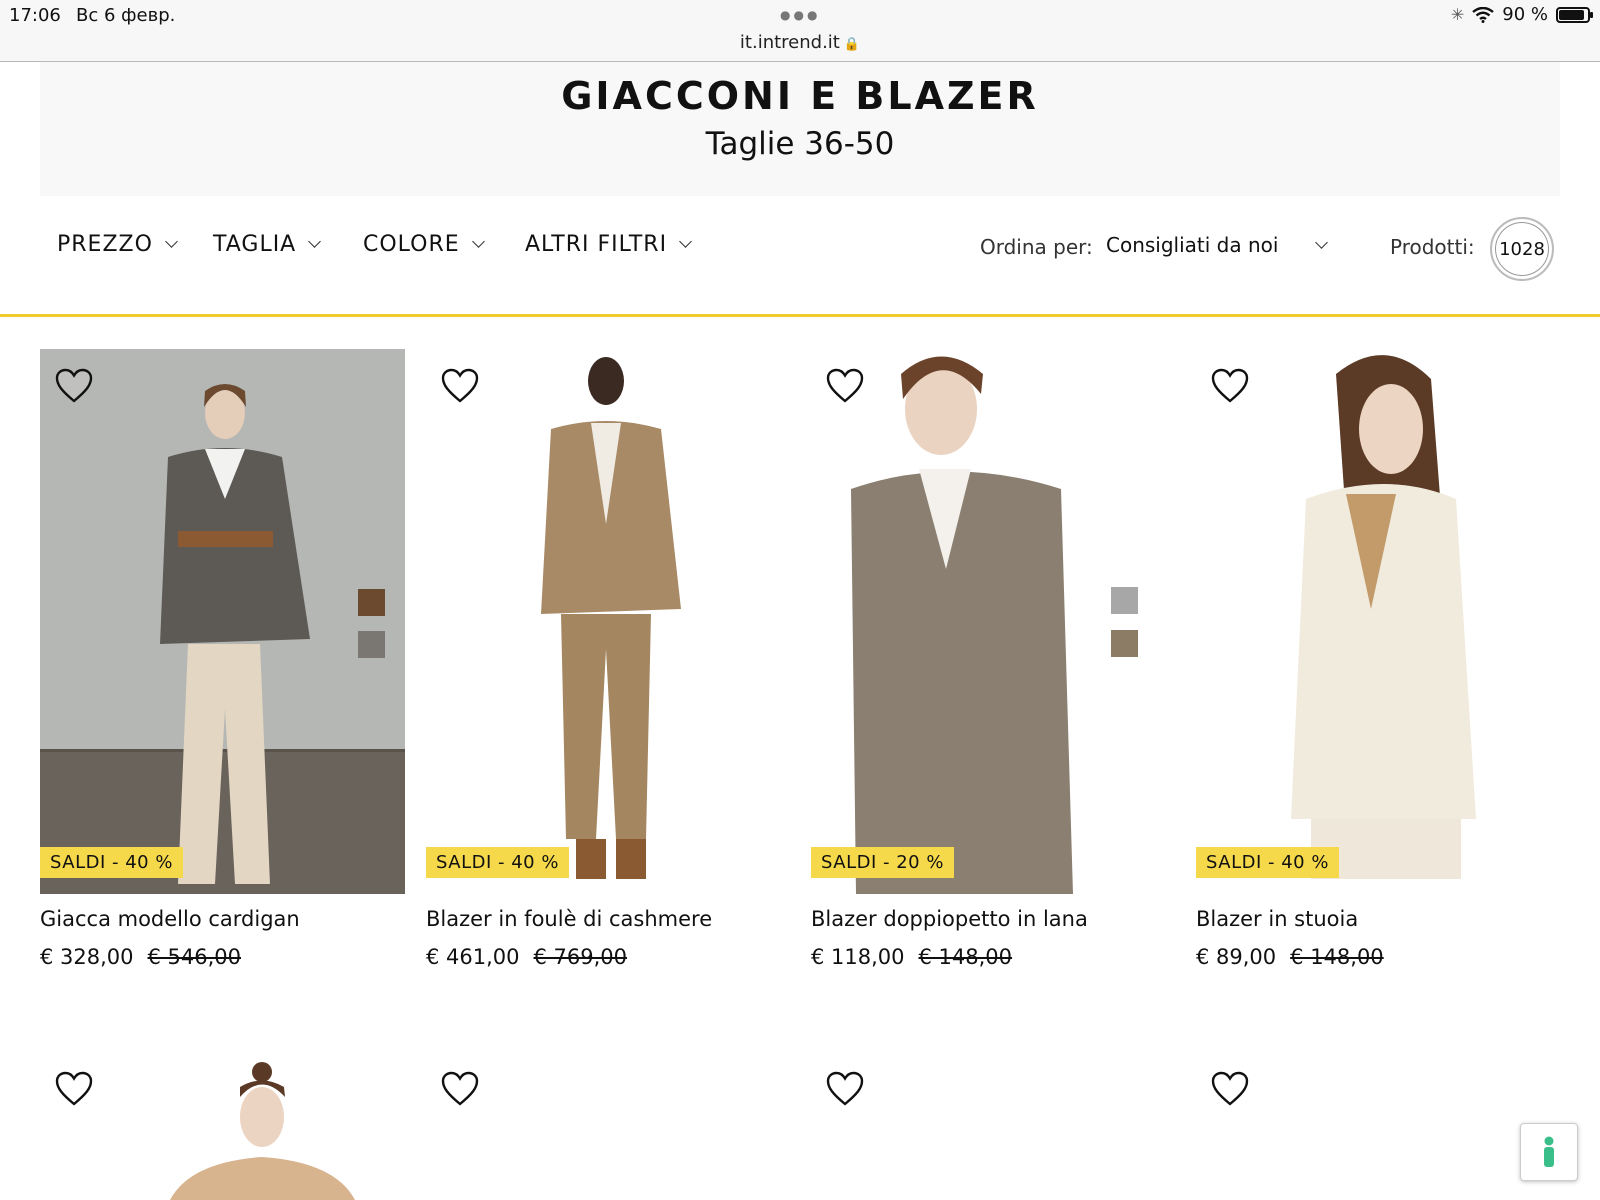 Image resolution: width=1600 pixels, height=1200 pixels. What do you see at coordinates (1432, 247) in the screenshot?
I see `products-count-label: Prodotti:` at bounding box center [1432, 247].